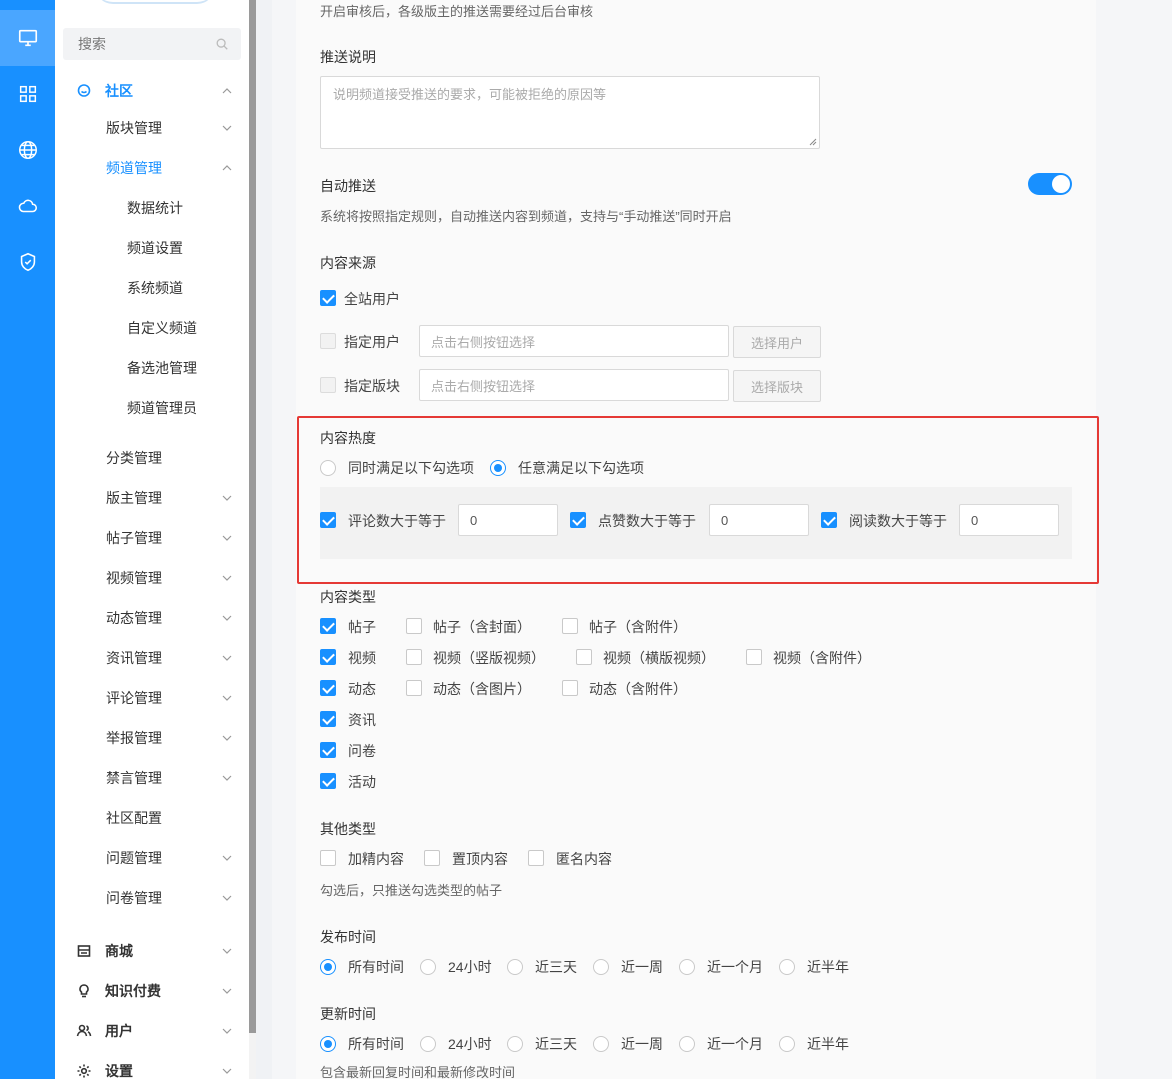 The height and width of the screenshot is (1079, 1172). I want to click on push-desc-placeholder: 说明频道接受推送的要求，可能被拒绝的原因等, so click(470, 94).